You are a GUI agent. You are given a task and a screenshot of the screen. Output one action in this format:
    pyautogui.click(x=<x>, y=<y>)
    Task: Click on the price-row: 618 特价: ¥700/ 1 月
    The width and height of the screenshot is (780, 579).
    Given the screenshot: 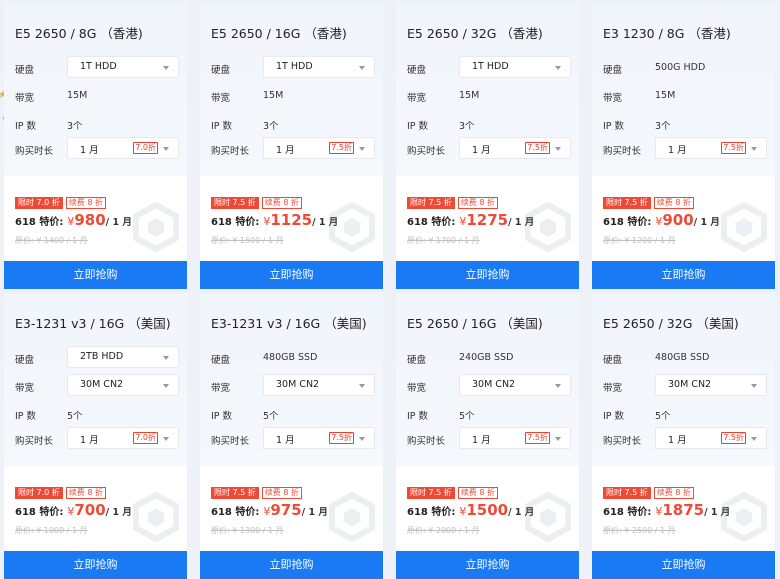 What is the action you would take?
    pyautogui.click(x=73, y=509)
    